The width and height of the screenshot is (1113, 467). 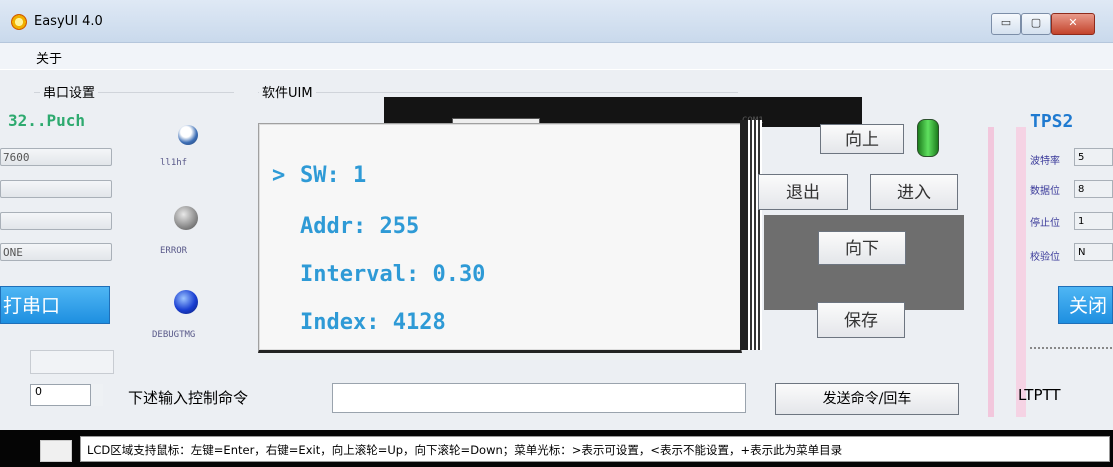 What do you see at coordinates (19, 22) in the screenshot?
I see `app-icon` at bounding box center [19, 22].